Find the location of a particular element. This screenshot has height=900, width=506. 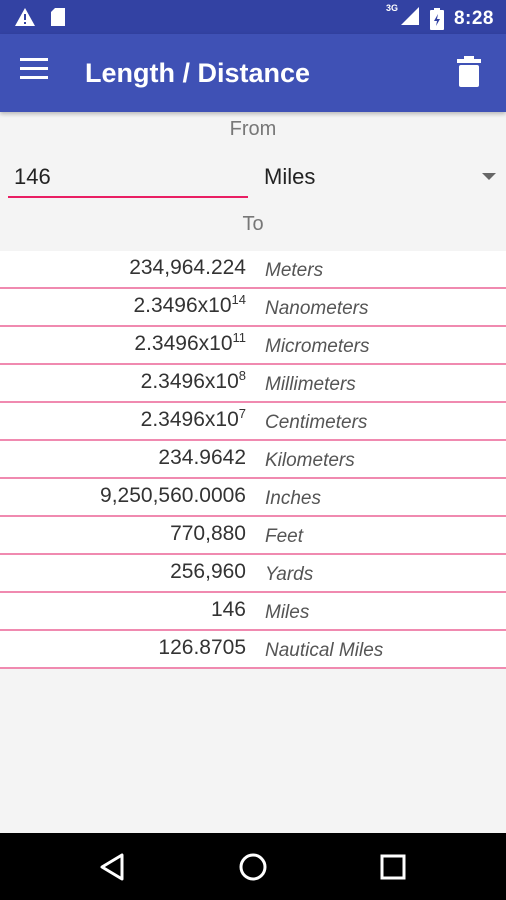

dropdown-caret-icon is located at coordinates (489, 176).